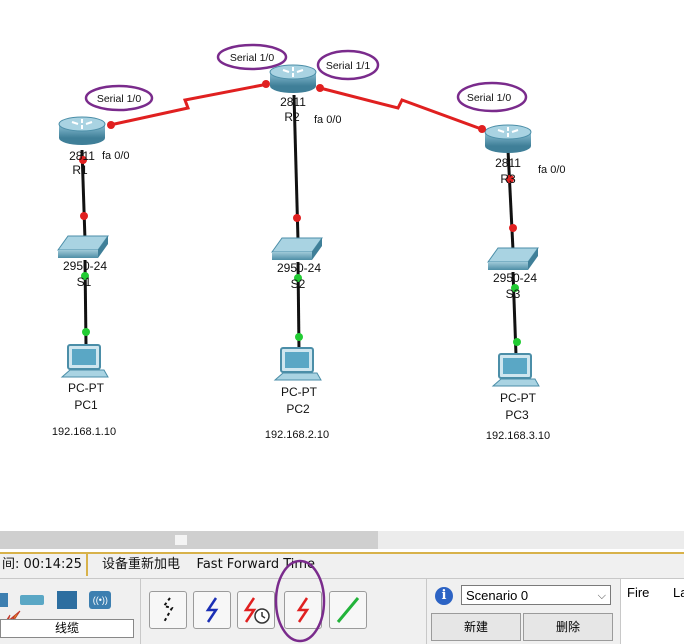 The height and width of the screenshot is (644, 684). Describe the element at coordinates (66, 600) in the screenshot. I see `switch-icon` at that location.